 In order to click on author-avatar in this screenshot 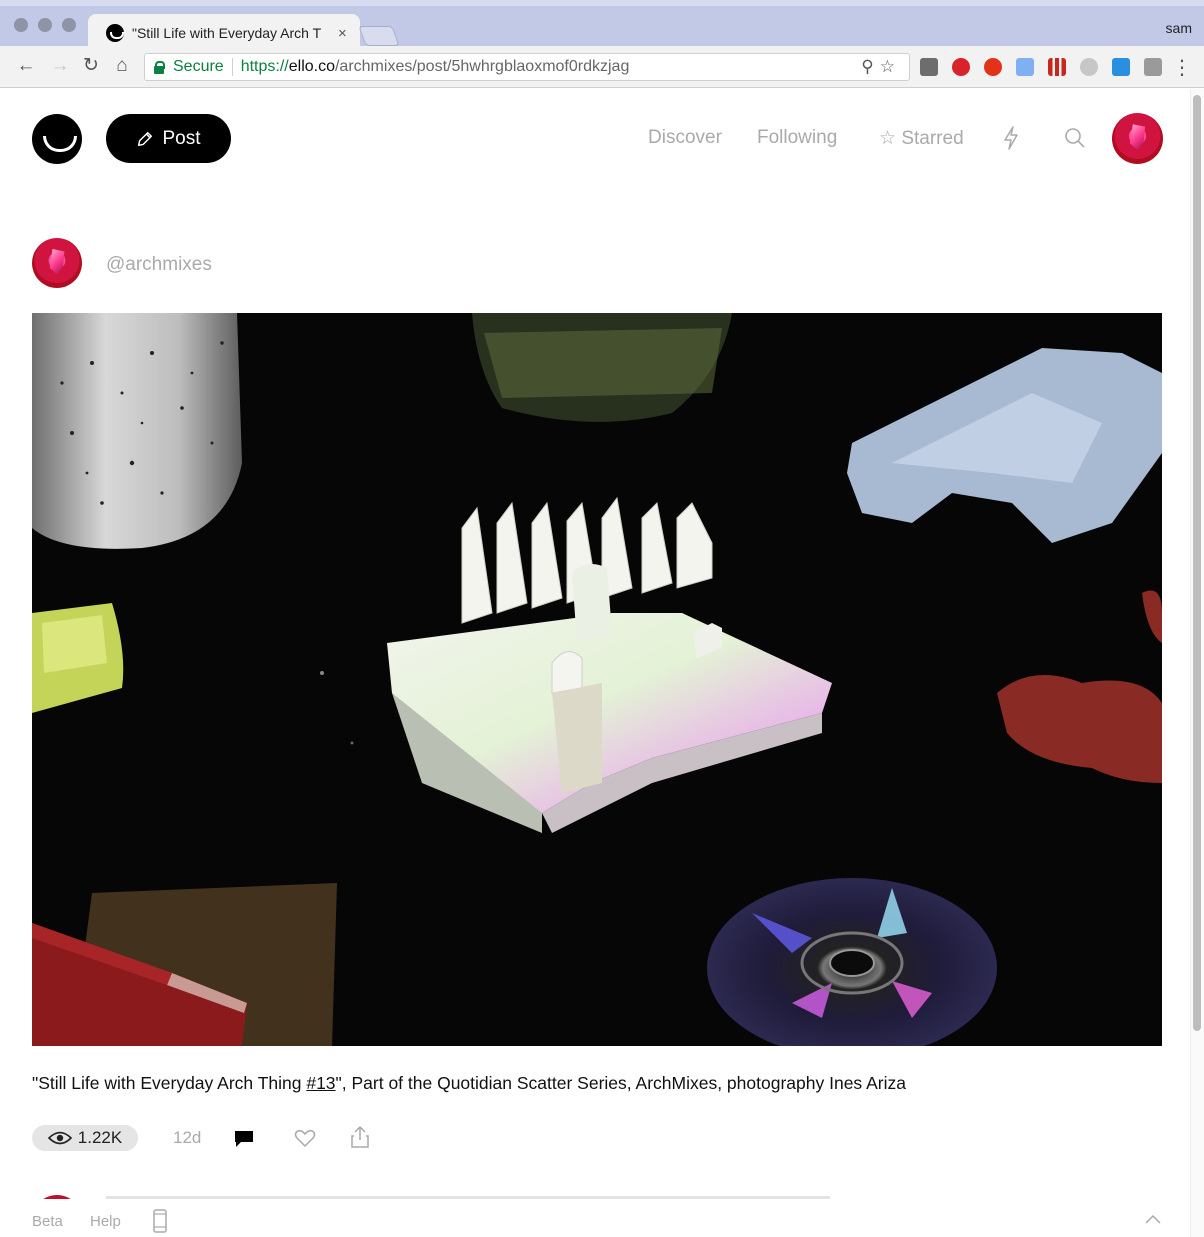, I will do `click(57, 263)`.